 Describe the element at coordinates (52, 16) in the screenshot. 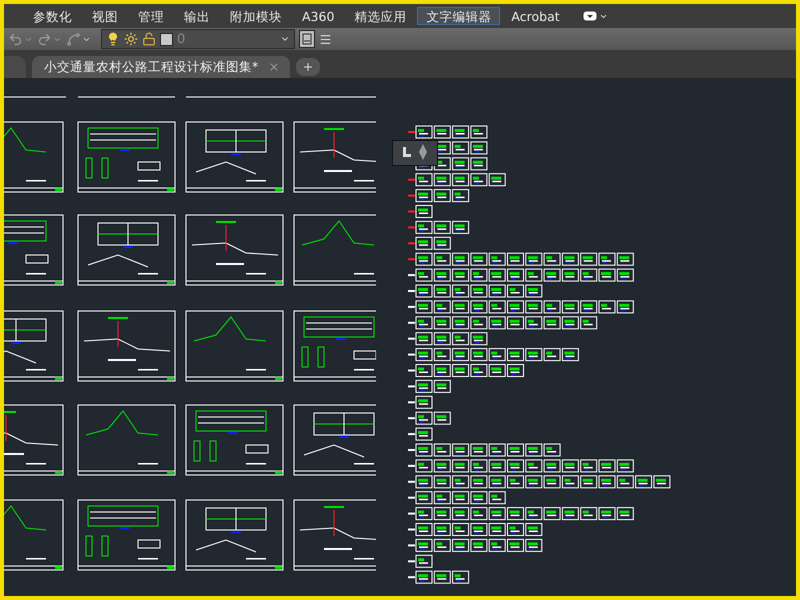

I see `ribbon-tab: 参数化` at that location.